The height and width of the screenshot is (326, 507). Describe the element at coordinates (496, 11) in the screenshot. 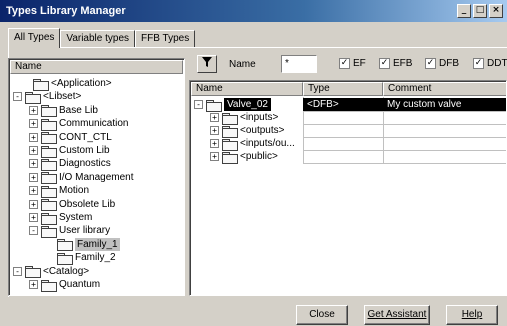

I see `close-window-button: ×` at that location.